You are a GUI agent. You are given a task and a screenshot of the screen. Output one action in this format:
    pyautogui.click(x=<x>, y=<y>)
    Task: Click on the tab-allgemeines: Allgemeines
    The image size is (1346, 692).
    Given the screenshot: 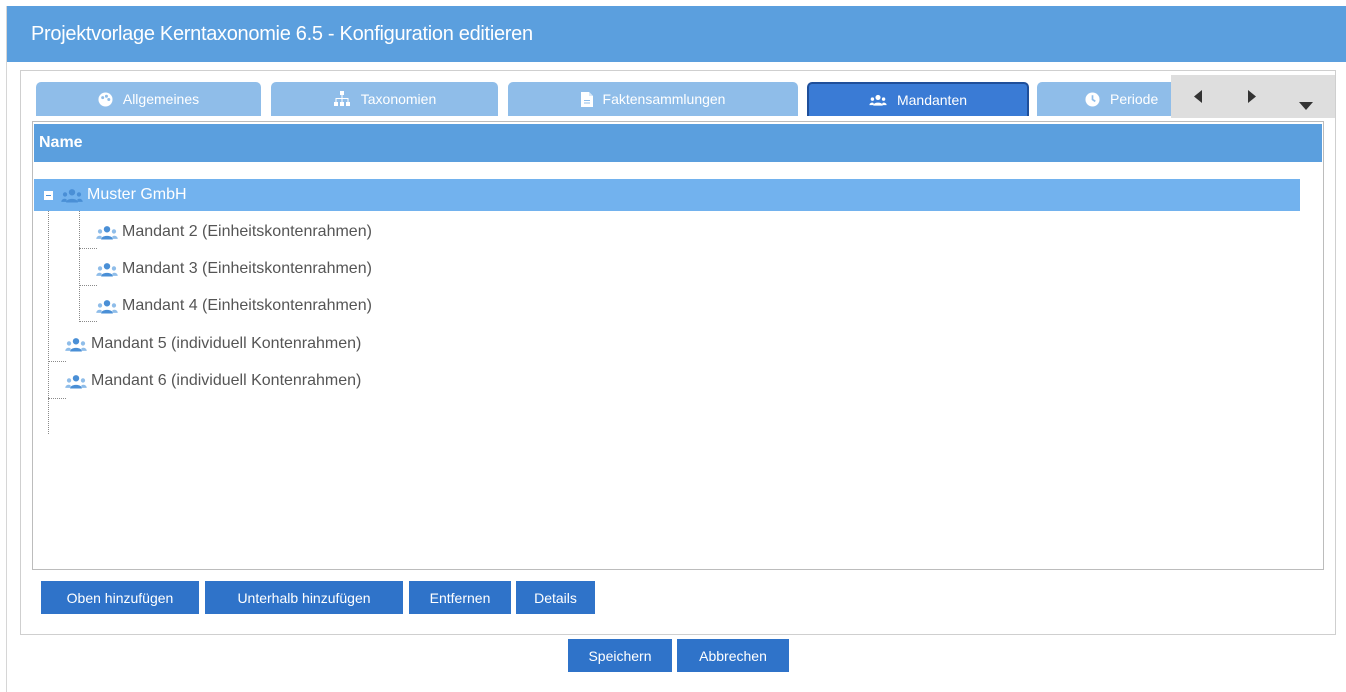 What is the action you would take?
    pyautogui.click(x=148, y=99)
    